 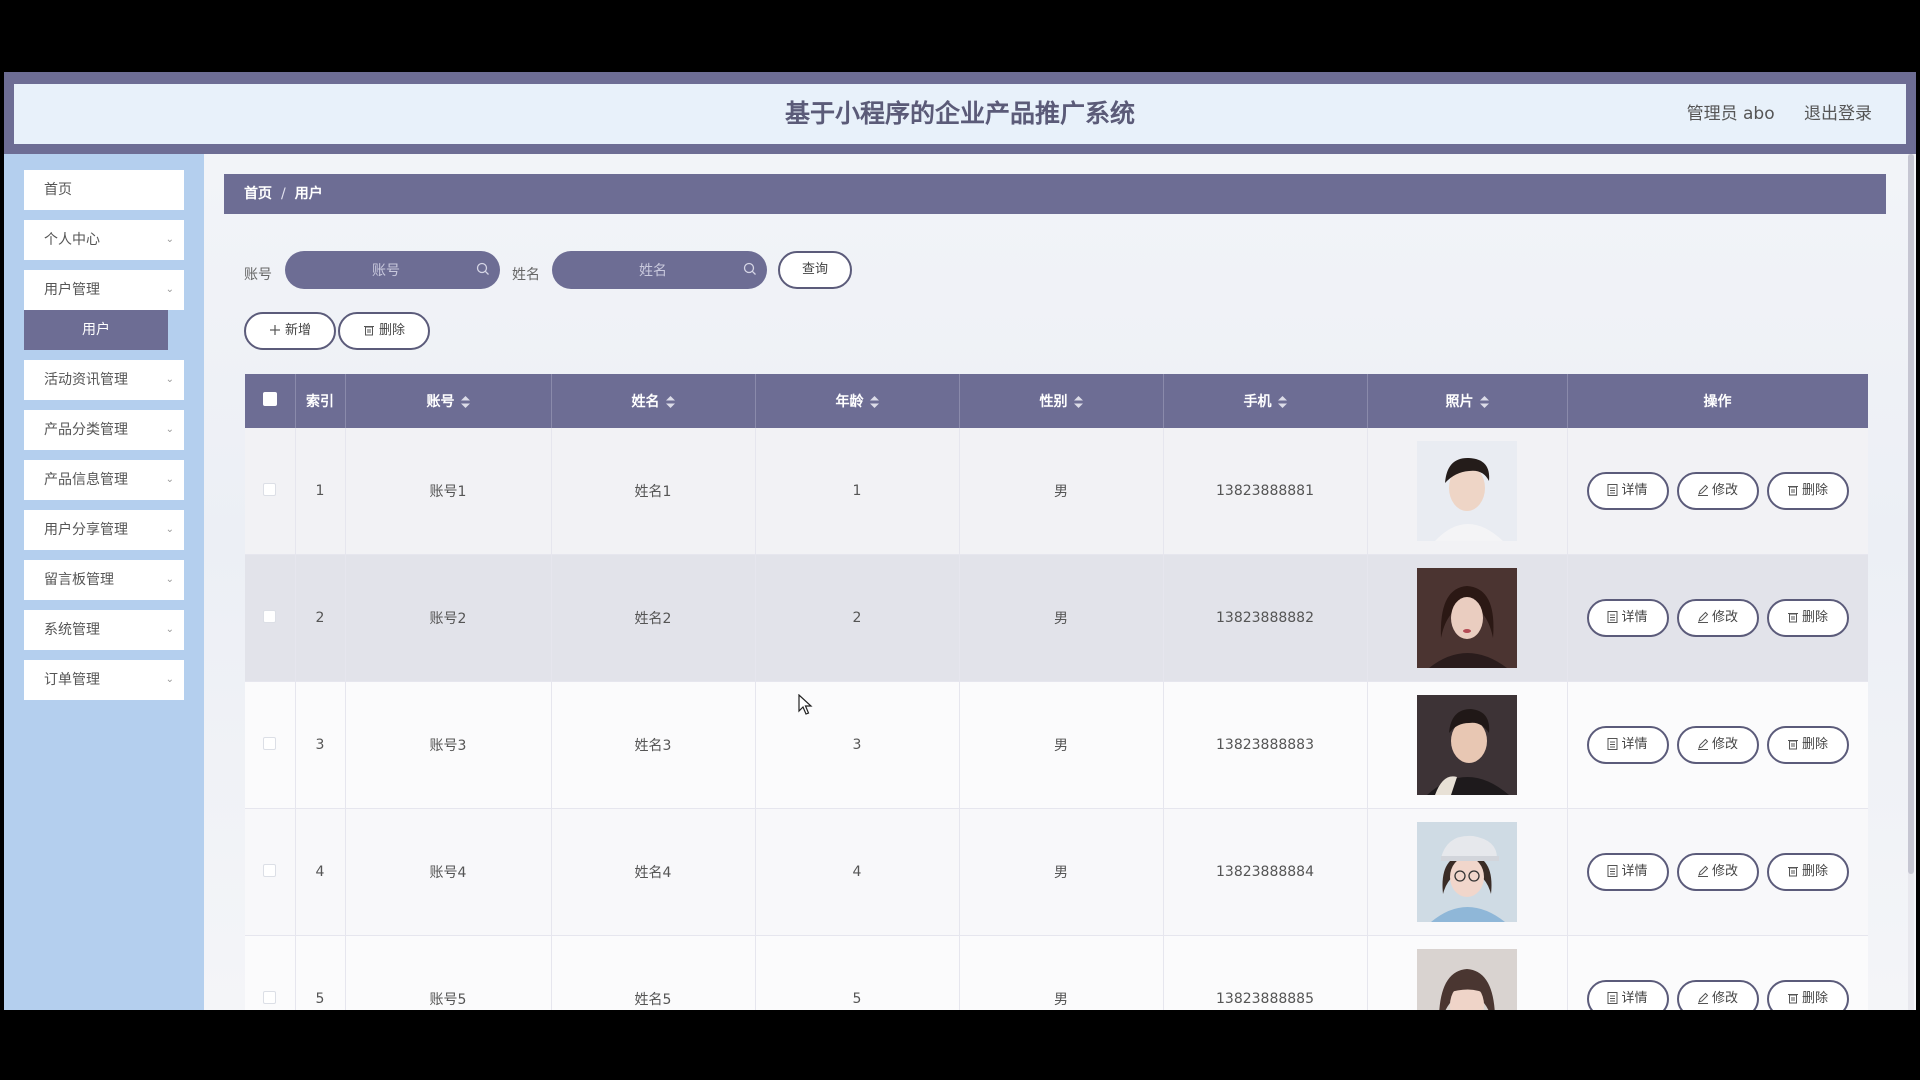 What do you see at coordinates (448, 401) in the screenshot?
I see `column-header-sortable: 账号` at bounding box center [448, 401].